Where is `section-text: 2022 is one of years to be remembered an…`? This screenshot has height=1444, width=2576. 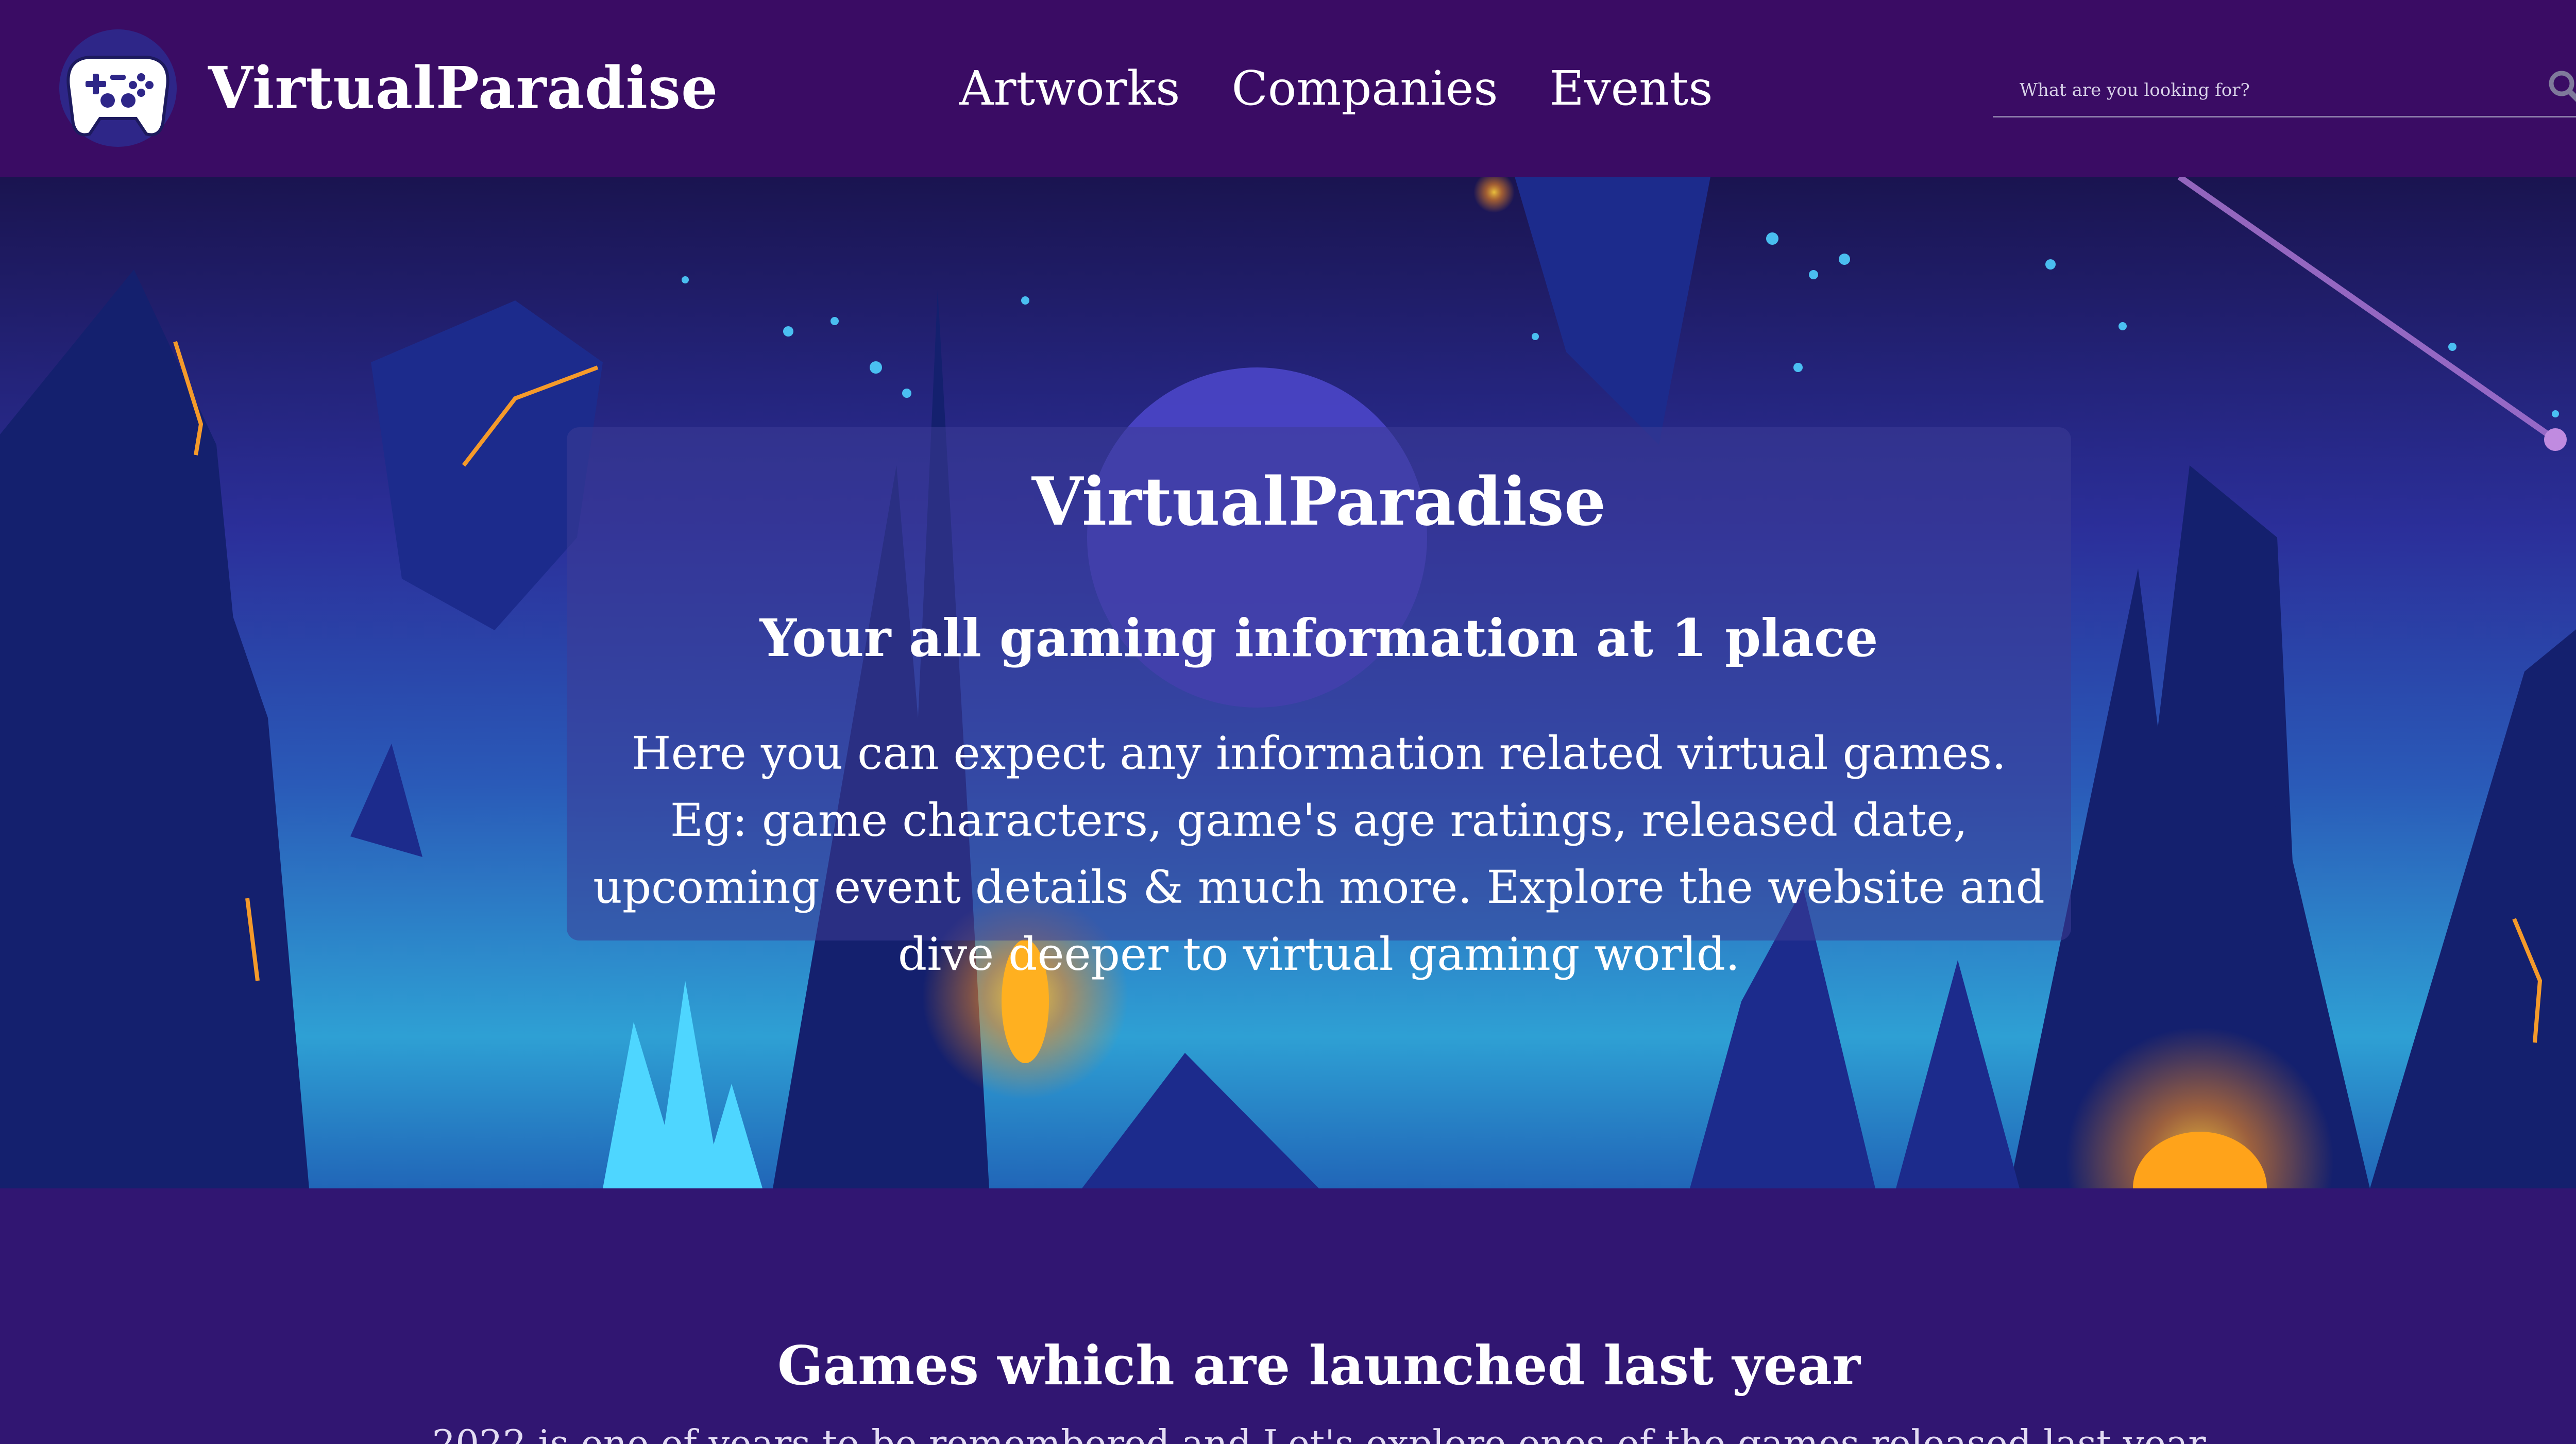
section-text: 2022 is one of years to be remembered an… is located at coordinates (1319, 1433).